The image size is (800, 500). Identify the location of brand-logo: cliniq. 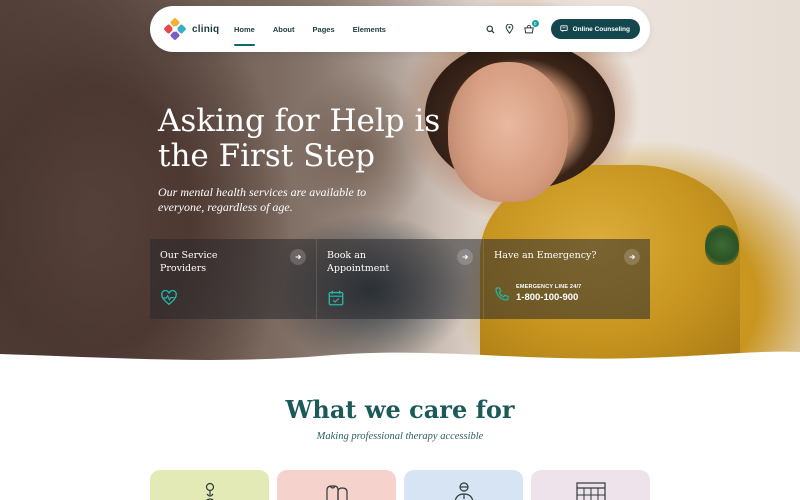
(199, 29).